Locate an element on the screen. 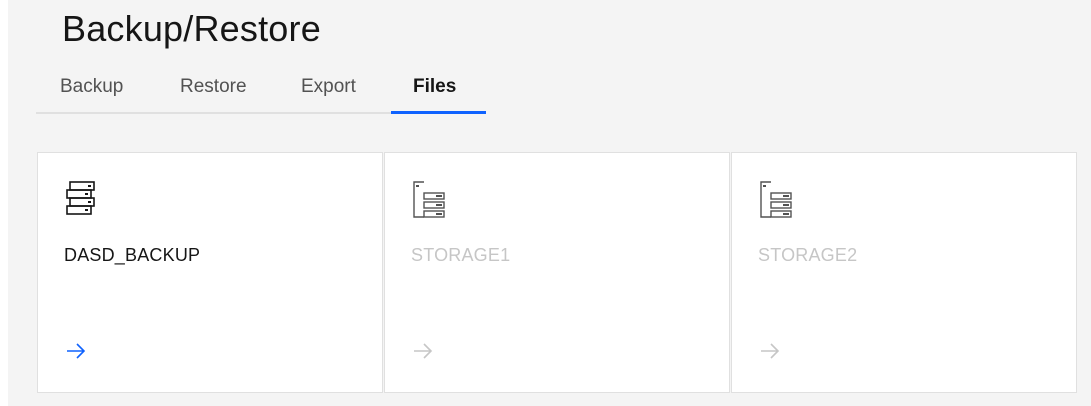  tile-label: STORAGE1 is located at coordinates (461, 255).